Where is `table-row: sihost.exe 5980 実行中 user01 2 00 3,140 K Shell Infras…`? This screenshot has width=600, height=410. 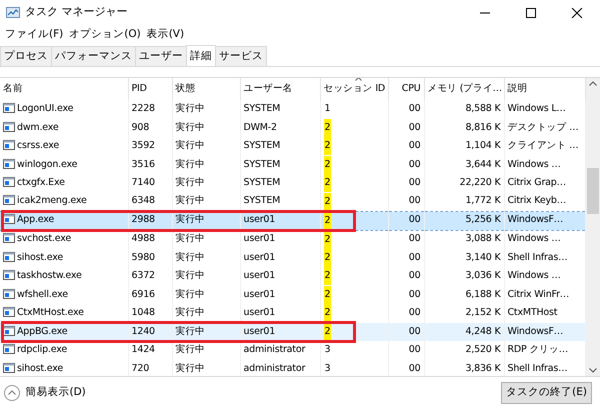
table-row: sihost.exe 5980 実行中 user01 2 00 3,140 K Shell Infras… is located at coordinates (292, 257).